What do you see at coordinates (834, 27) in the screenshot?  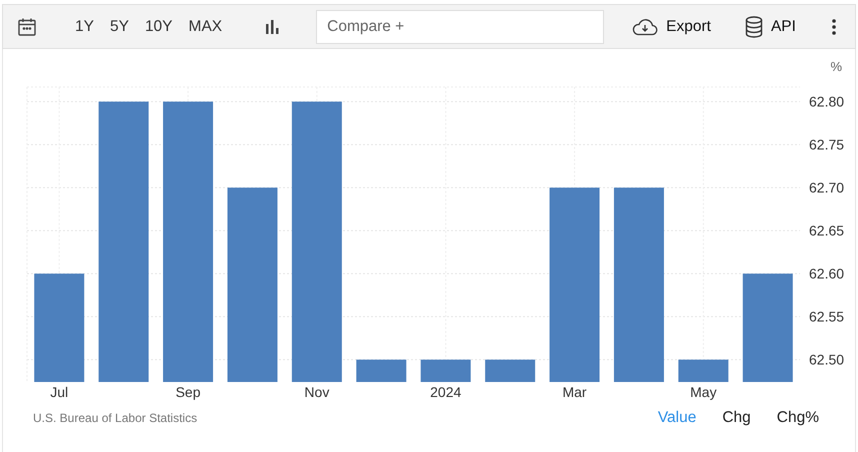 I see `more-menu-icon` at bounding box center [834, 27].